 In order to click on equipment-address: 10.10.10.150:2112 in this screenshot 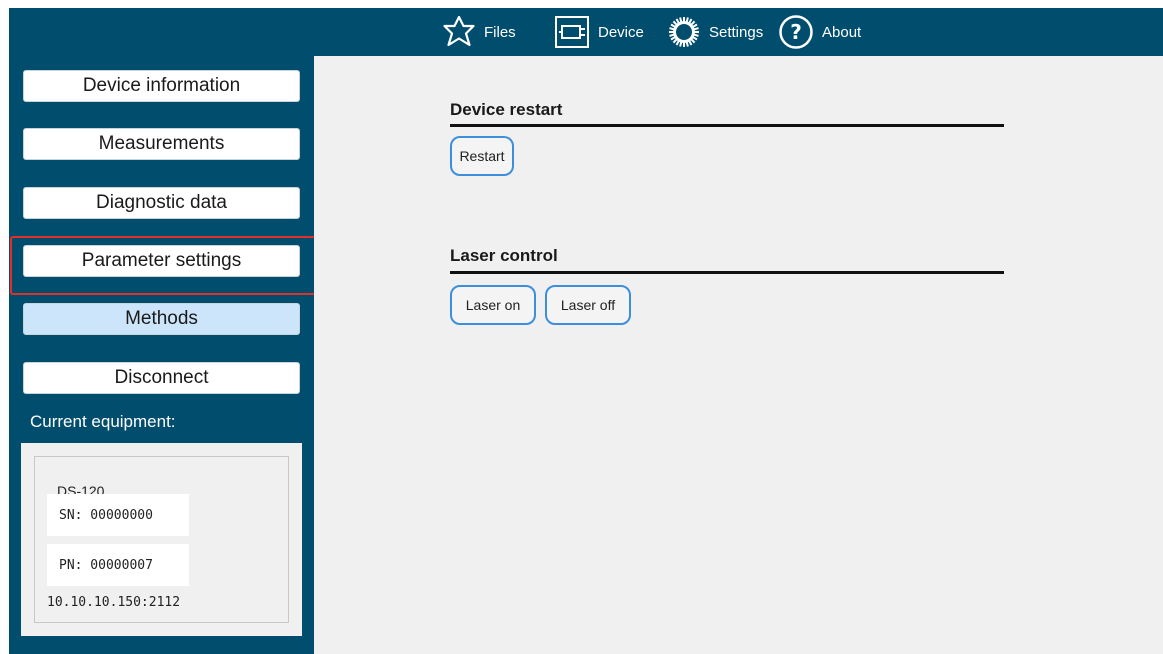, I will do `click(114, 602)`.